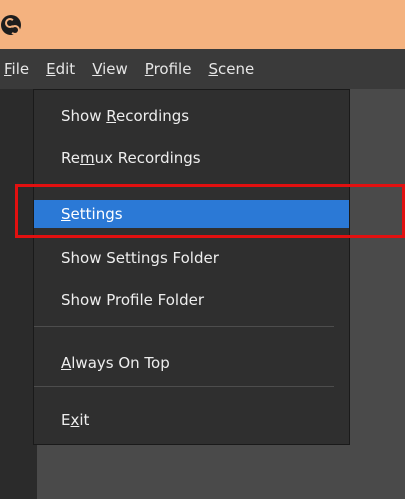 The height and width of the screenshot is (499, 405). I want to click on title-bar, so click(202, 24).